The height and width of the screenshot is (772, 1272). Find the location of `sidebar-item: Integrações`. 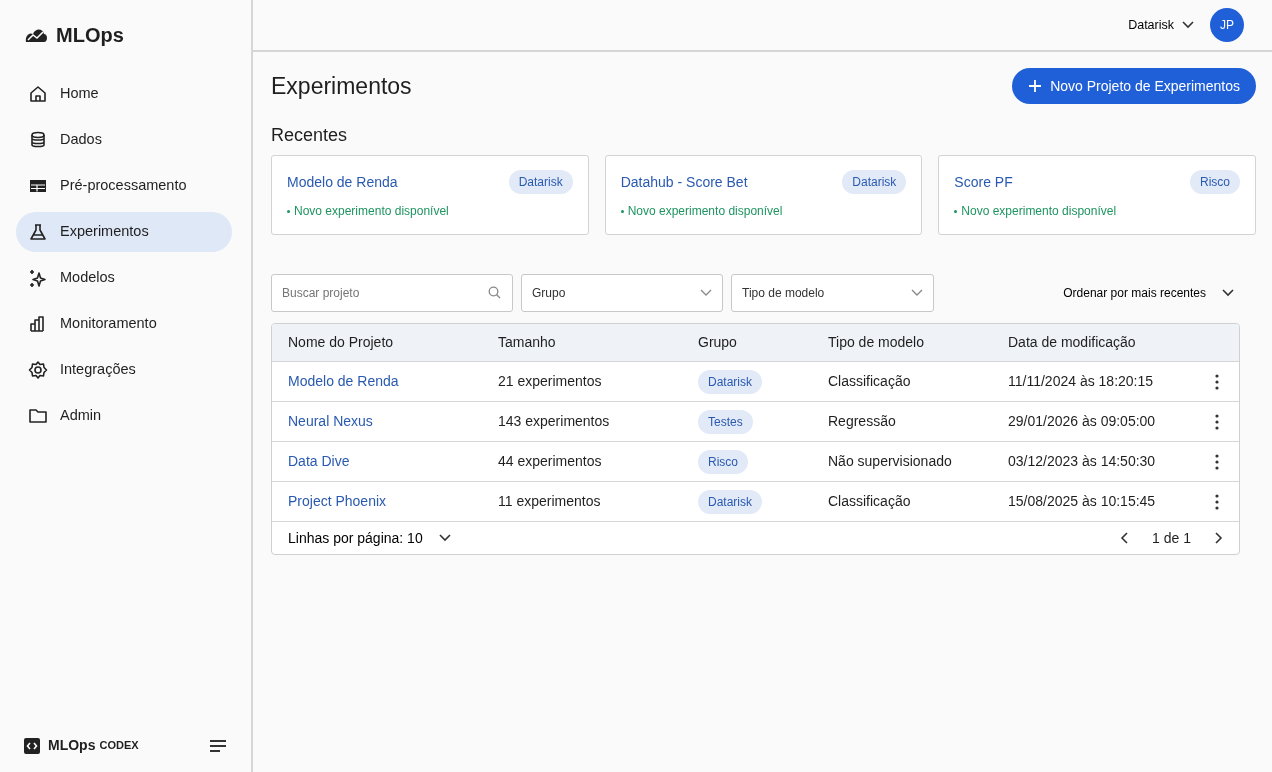

sidebar-item: Integrações is located at coordinates (124, 370).